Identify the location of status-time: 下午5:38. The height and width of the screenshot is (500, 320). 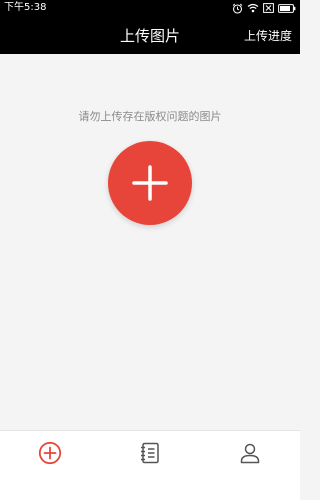
(25, 7).